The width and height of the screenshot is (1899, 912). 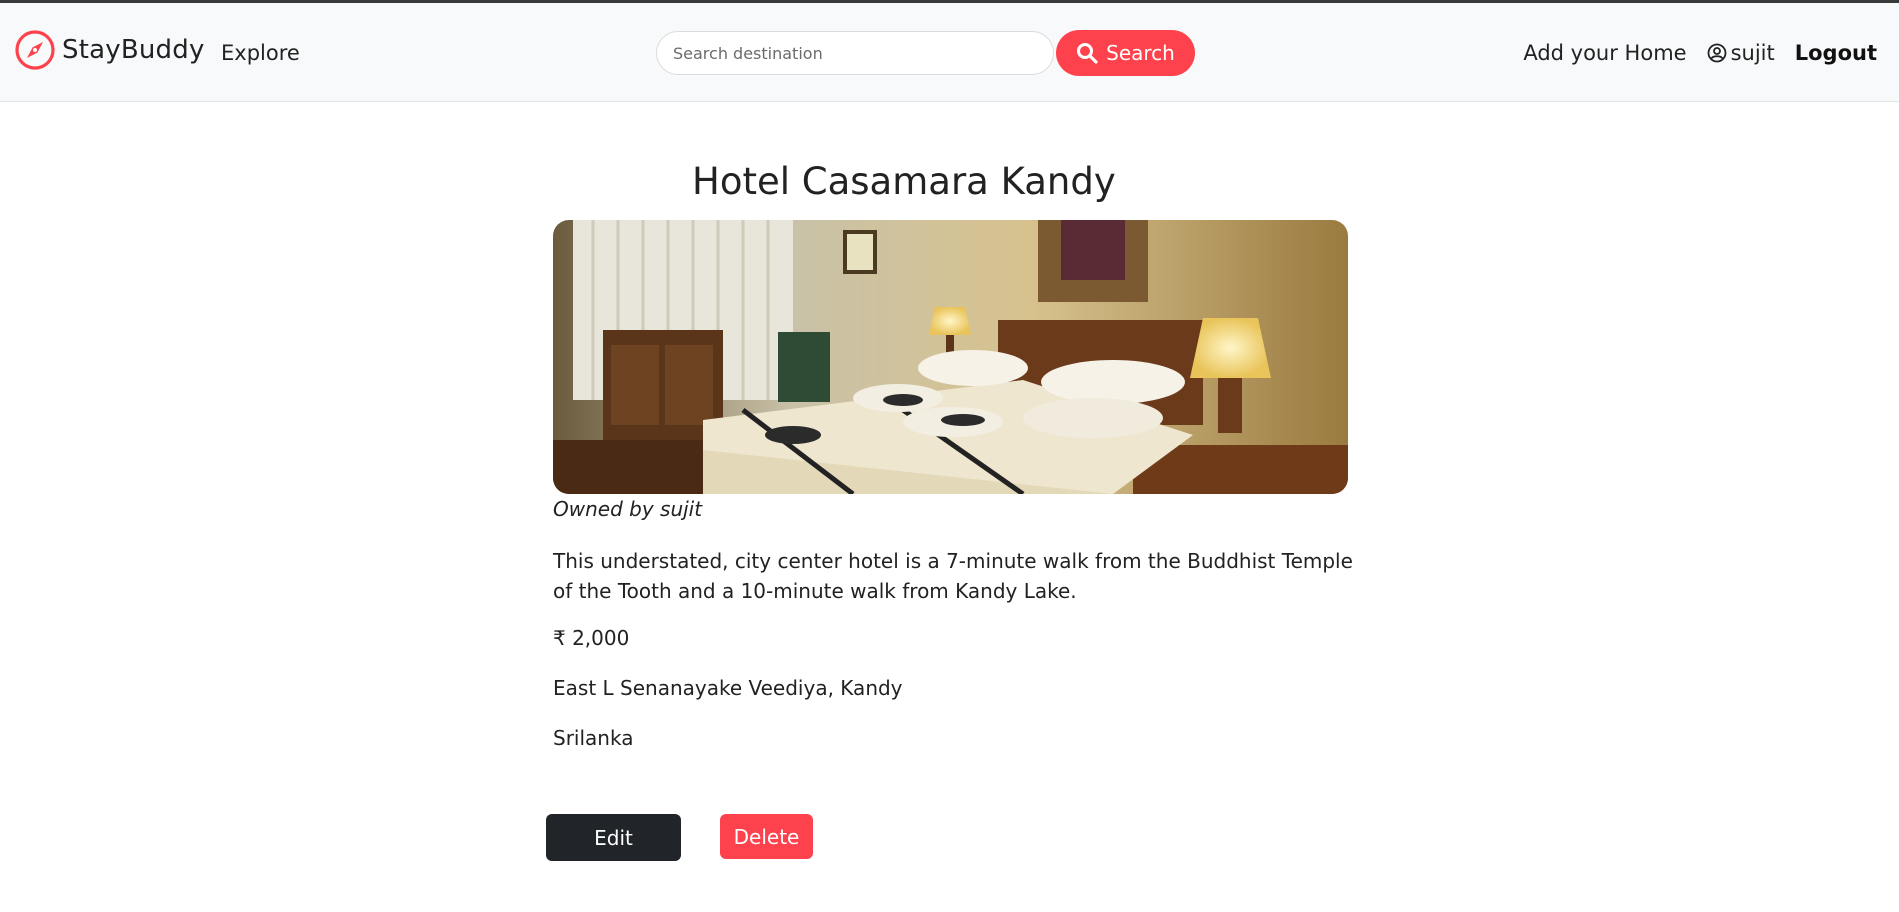 What do you see at coordinates (904, 181) in the screenshot?
I see `listing-title: Hotel Casamara Kandy` at bounding box center [904, 181].